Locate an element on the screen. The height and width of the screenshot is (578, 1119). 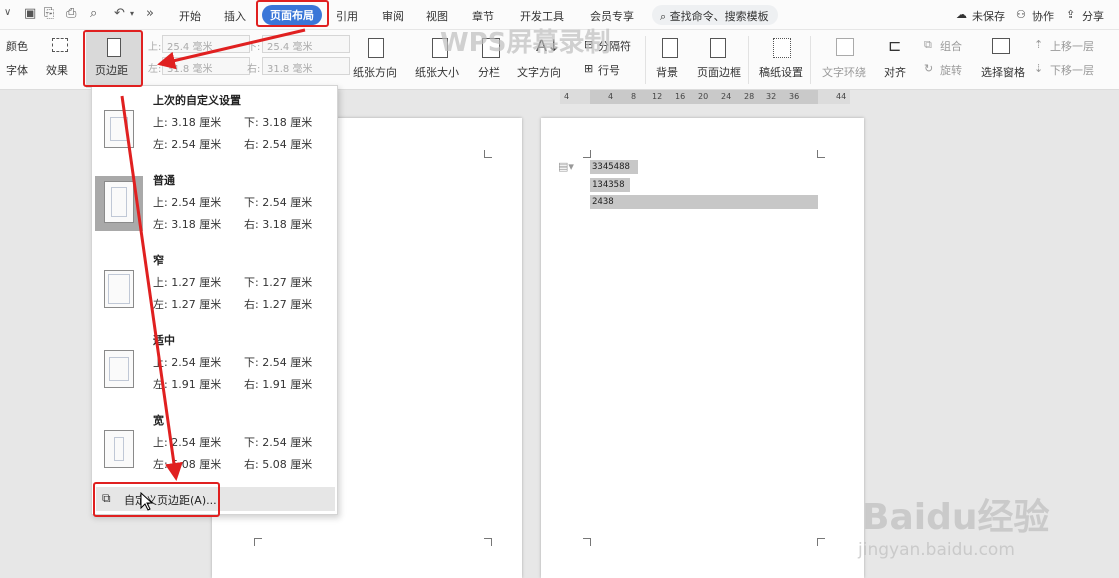
wps-recording-watermark: WPS屏幕录制 is located at coordinates (525, 43).